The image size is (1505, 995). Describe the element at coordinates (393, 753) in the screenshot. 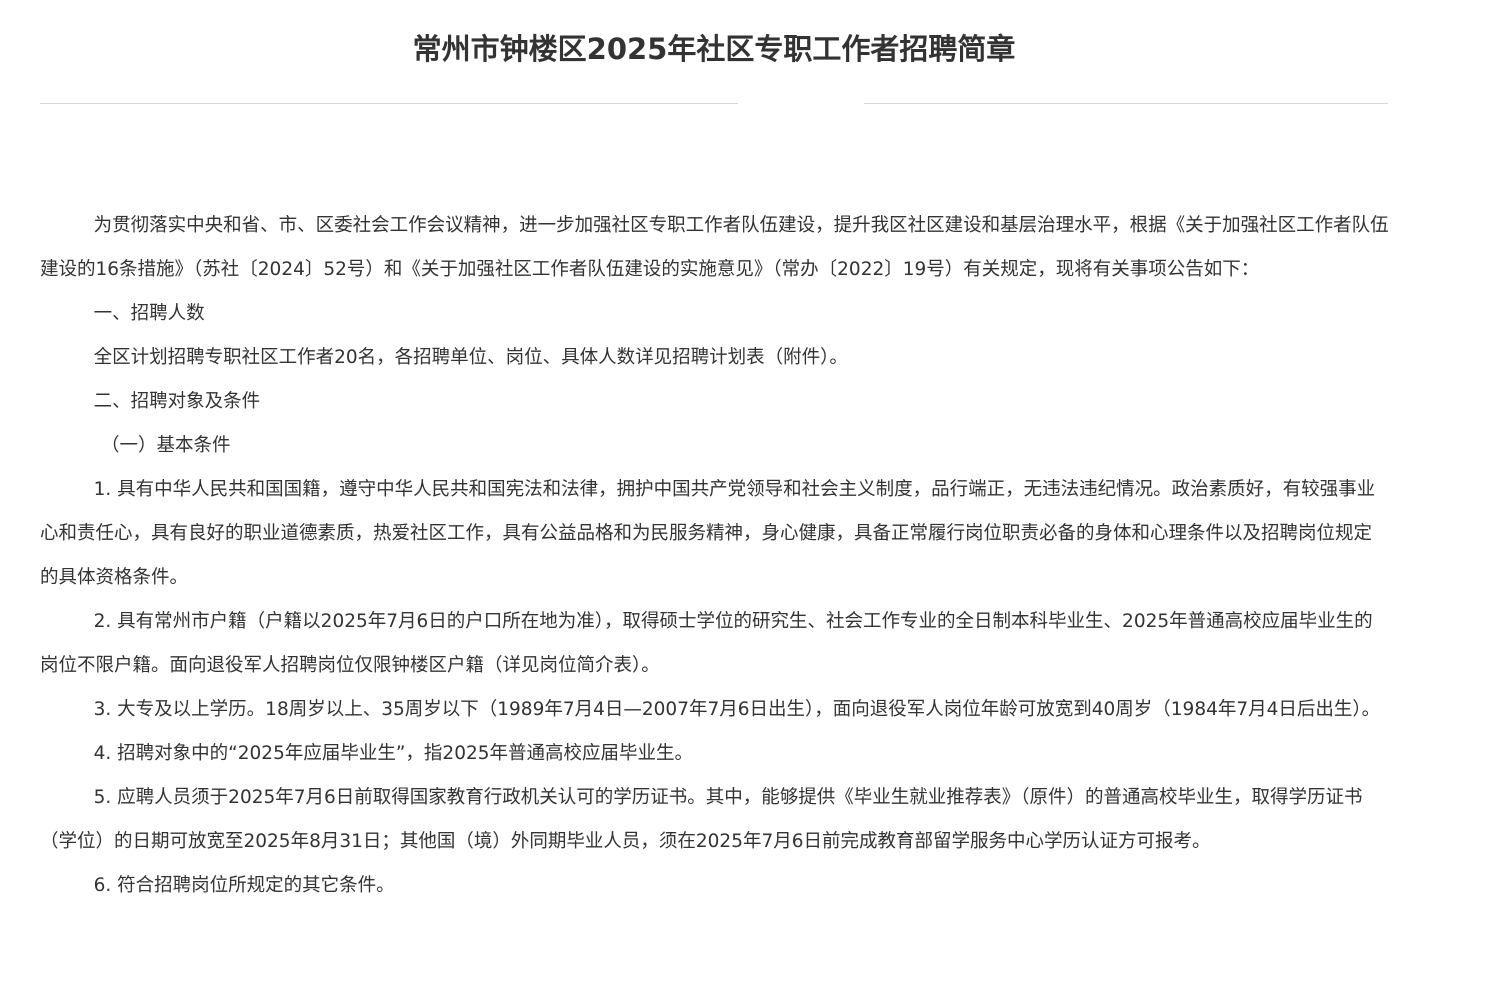

I see `condition-item-4: 4. 招聘对象中的“2025年应届毕业生”，指2025年普通高校应届毕业生。` at that location.